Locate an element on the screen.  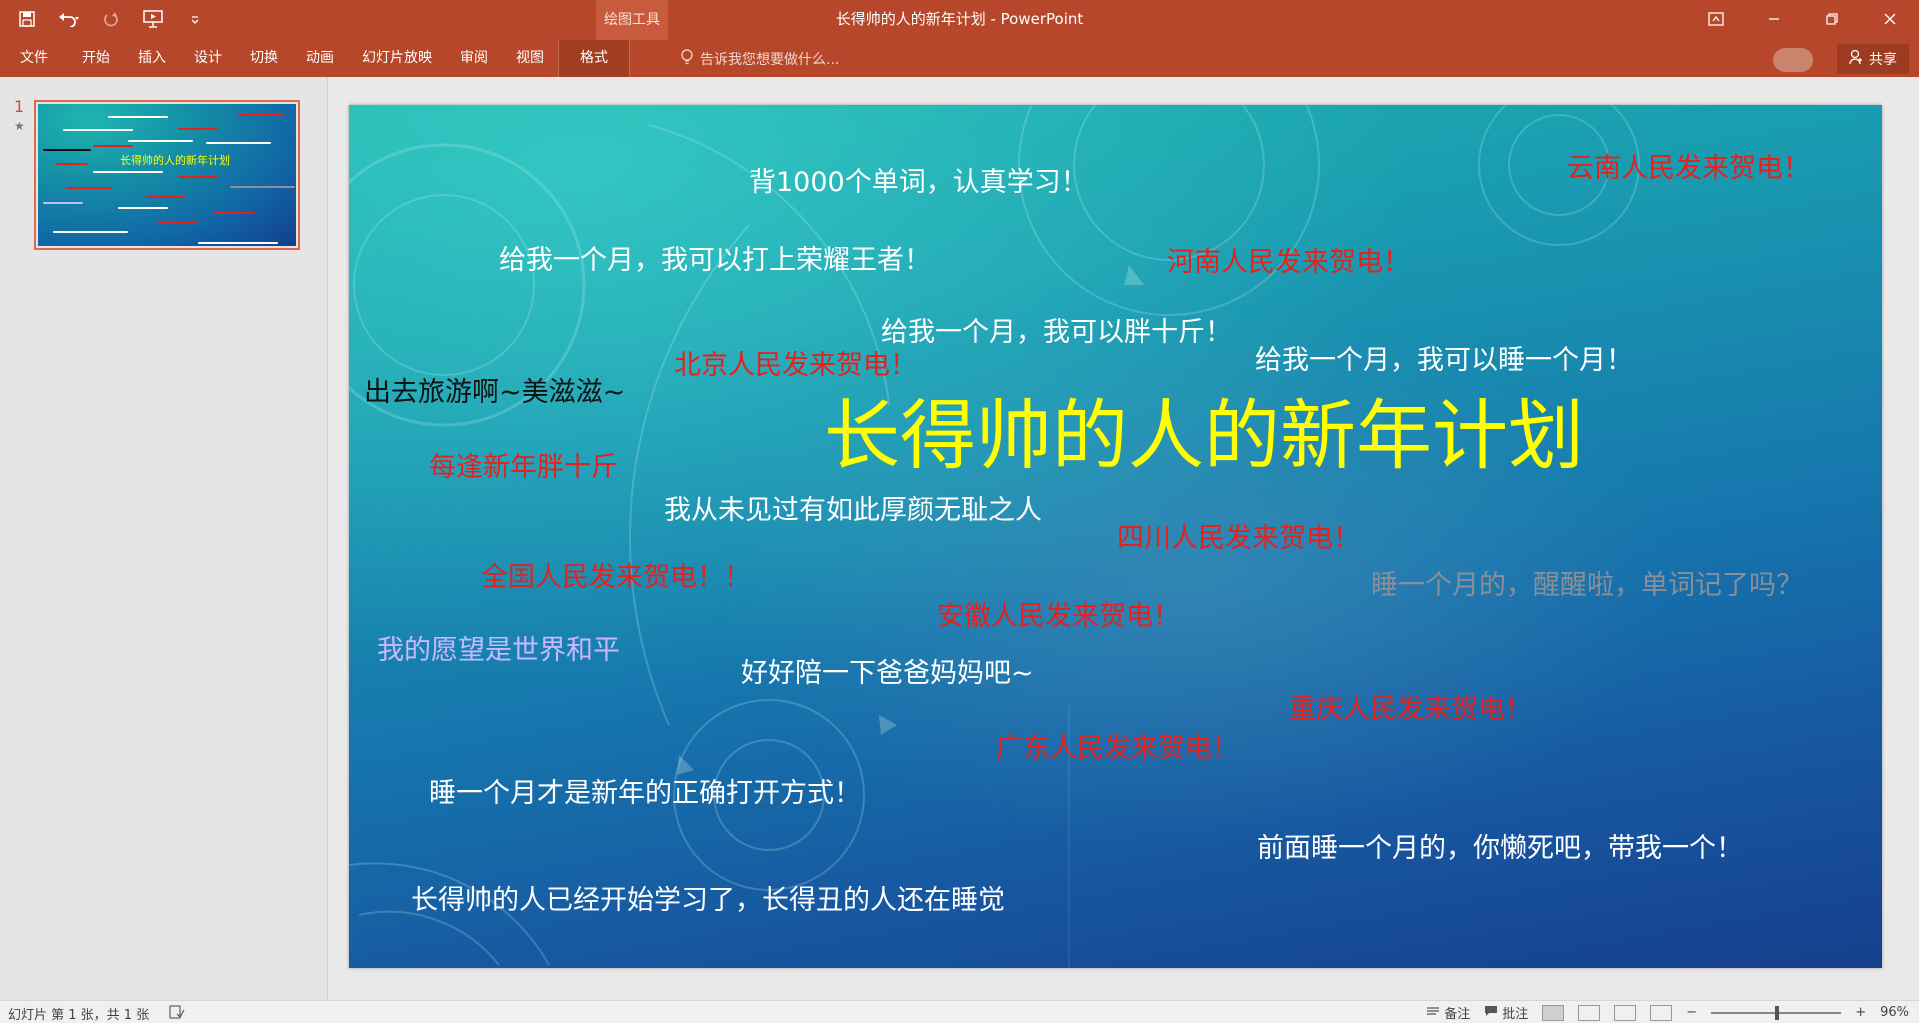
tab-review: 审阅 is located at coordinates (474, 58).